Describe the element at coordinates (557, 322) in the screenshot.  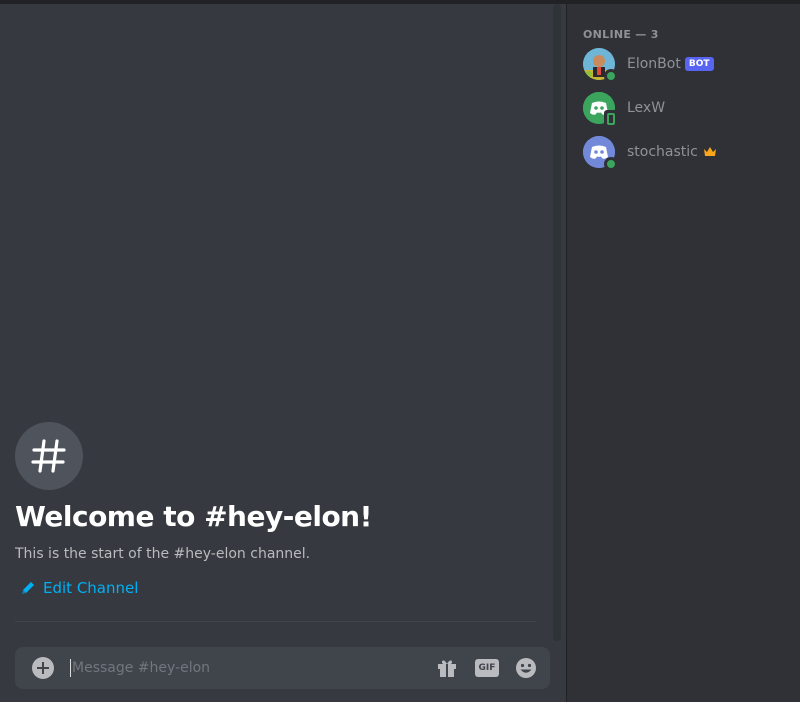
I see `chat-scrollbar` at that location.